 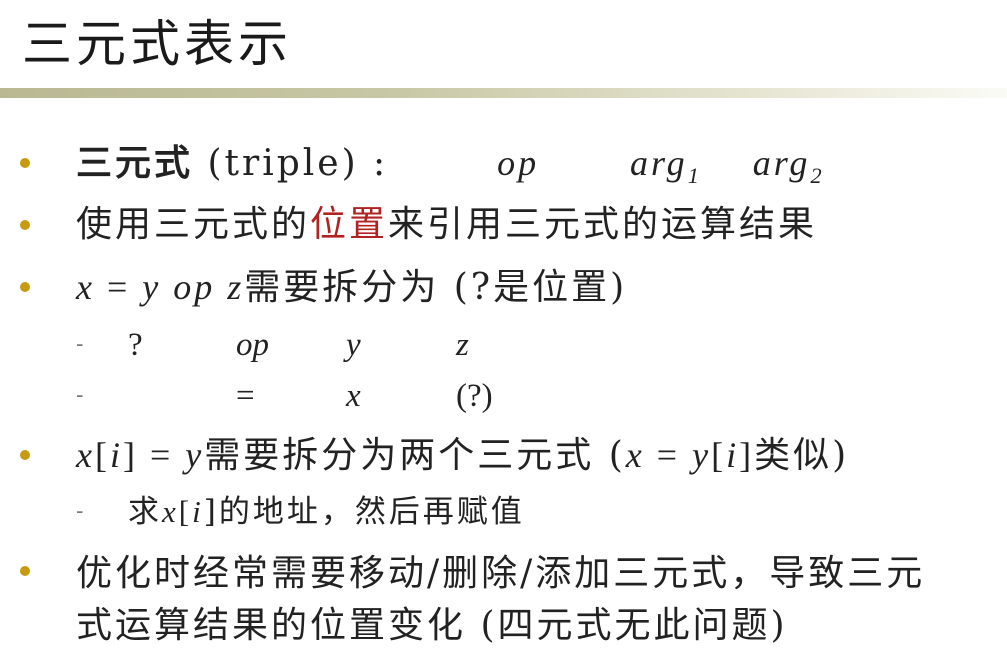 What do you see at coordinates (298, 163) in the screenshot?
I see `term-triple-english: (triple) :` at bounding box center [298, 163].